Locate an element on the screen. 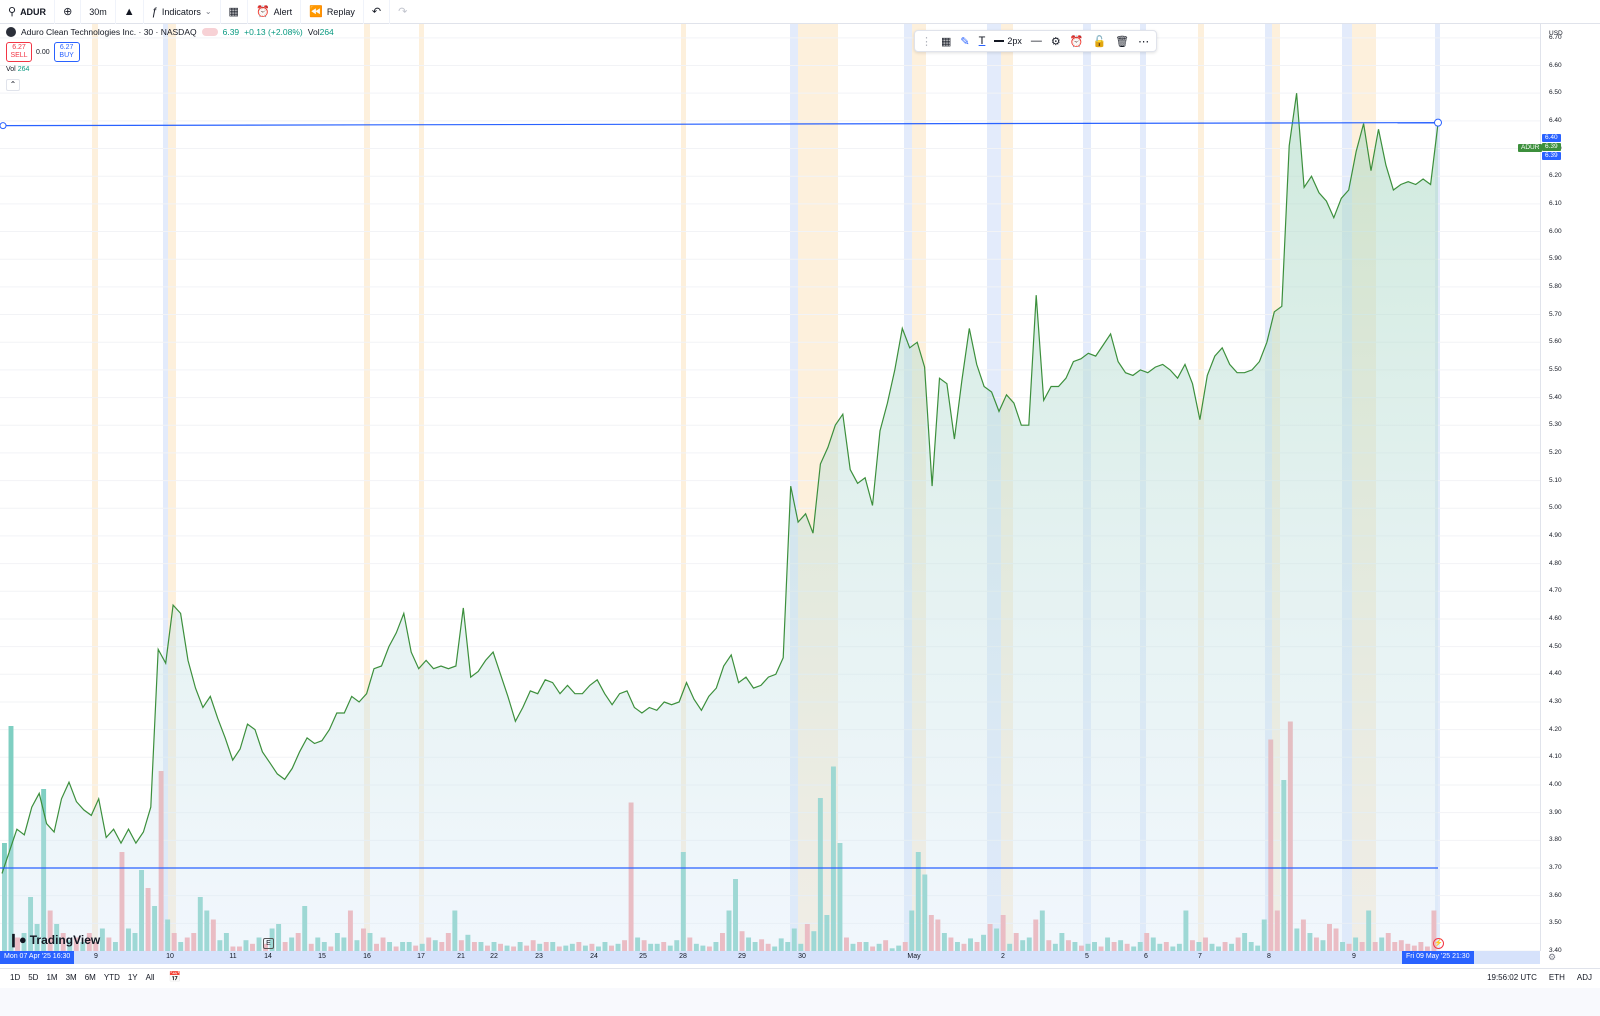 This screenshot has width=1600, height=1016. line-width-button: 2px is located at coordinates (1008, 41).